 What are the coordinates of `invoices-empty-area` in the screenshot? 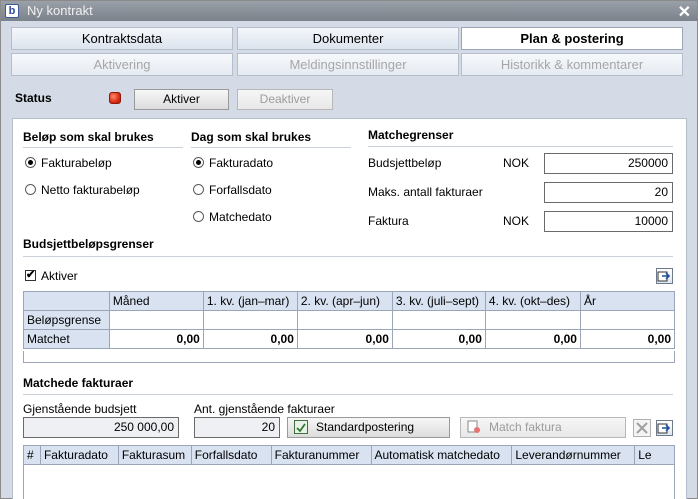 It's located at (349, 482).